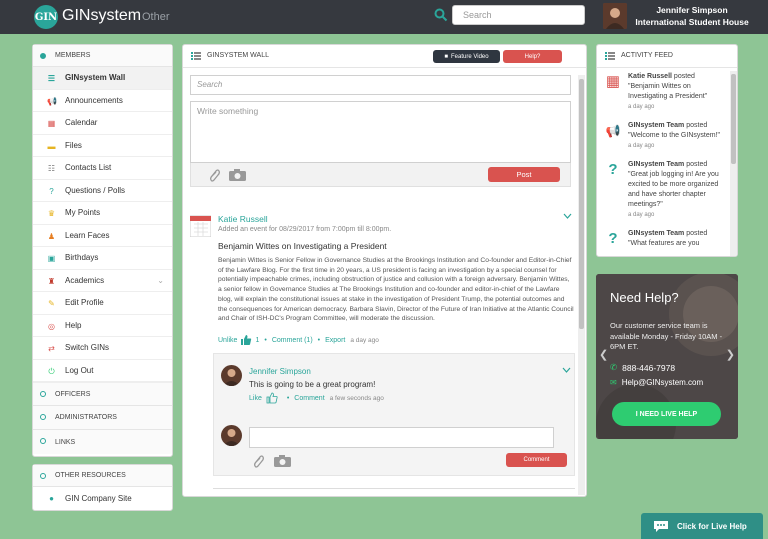 This screenshot has width=768, height=539. I want to click on help-email: ✉ Help@GINsystem.com, so click(656, 382).